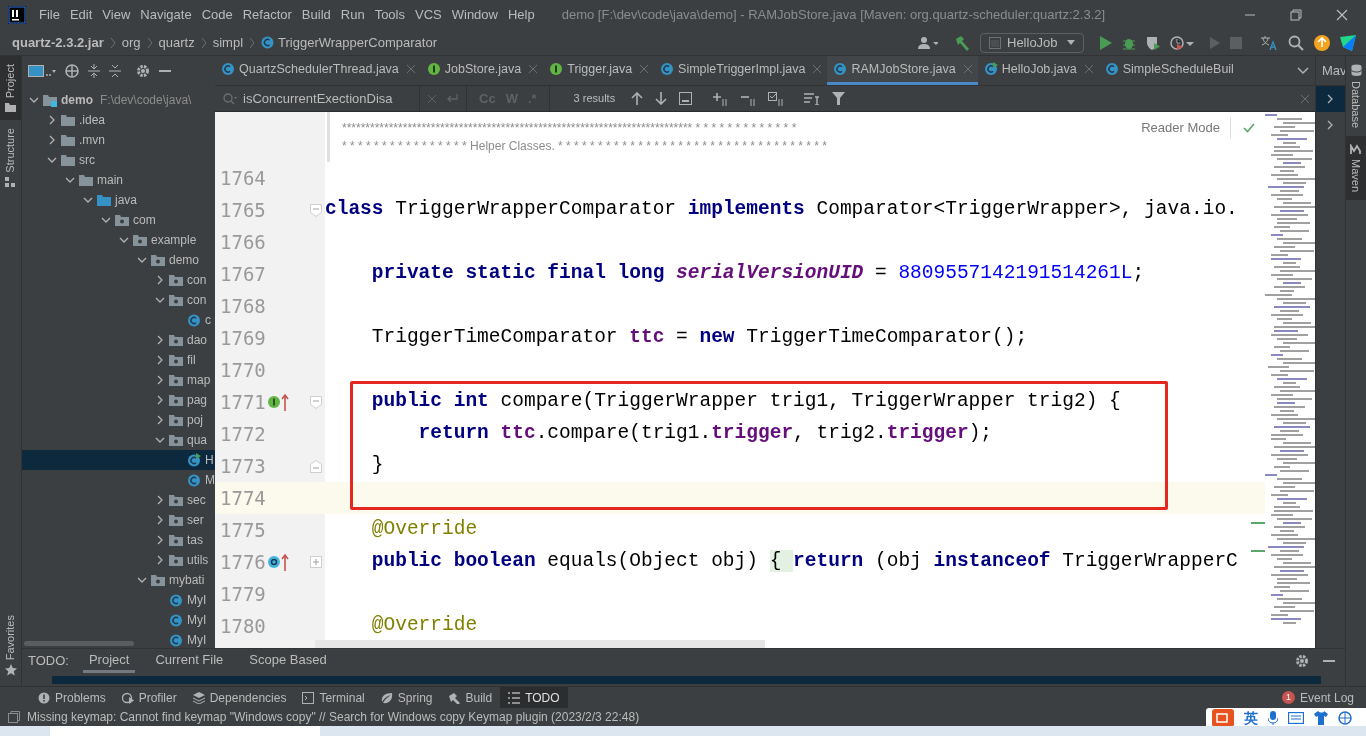  What do you see at coordinates (1269, 42) in the screenshot?
I see `translate-icon` at bounding box center [1269, 42].